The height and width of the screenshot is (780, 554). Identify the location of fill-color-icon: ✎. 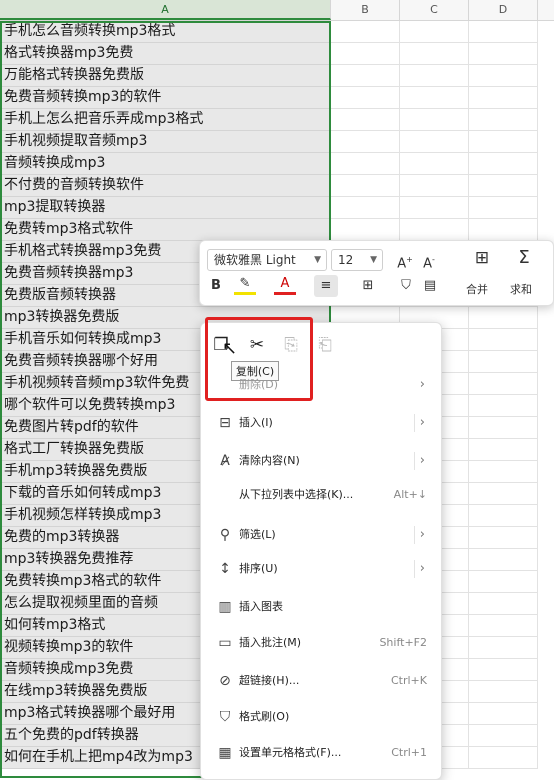
(245, 285).